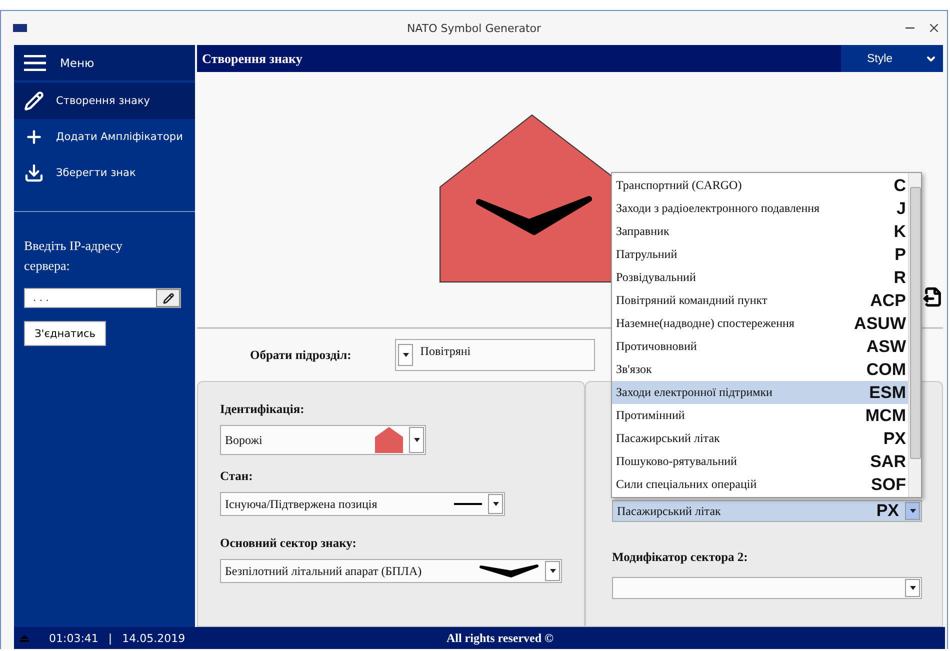 Image resolution: width=950 pixels, height=651 pixels. I want to click on dropdown-option: Патрульний P, so click(760, 254).